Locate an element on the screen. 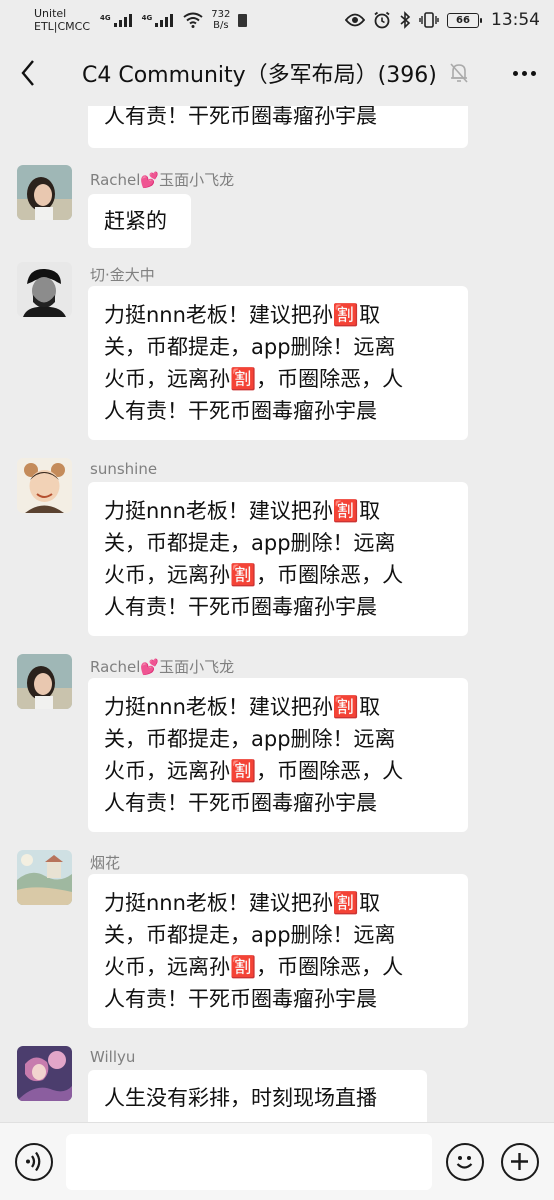  more-button is located at coordinates (524, 73).